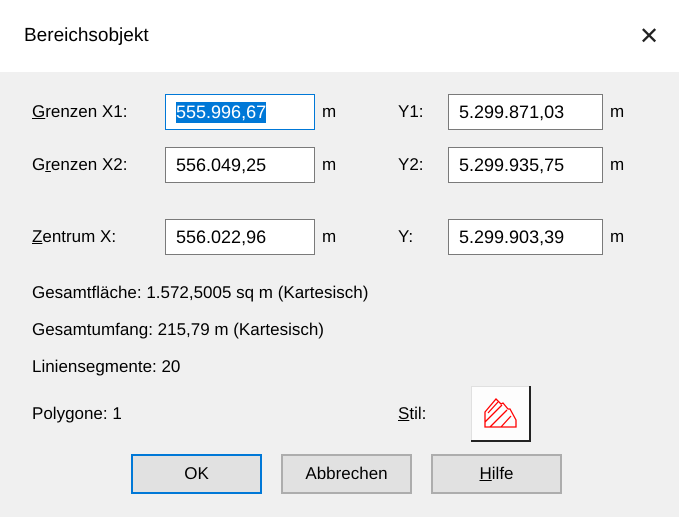 The width and height of the screenshot is (679, 517). I want to click on hatched-polygon-icon, so click(500, 413).